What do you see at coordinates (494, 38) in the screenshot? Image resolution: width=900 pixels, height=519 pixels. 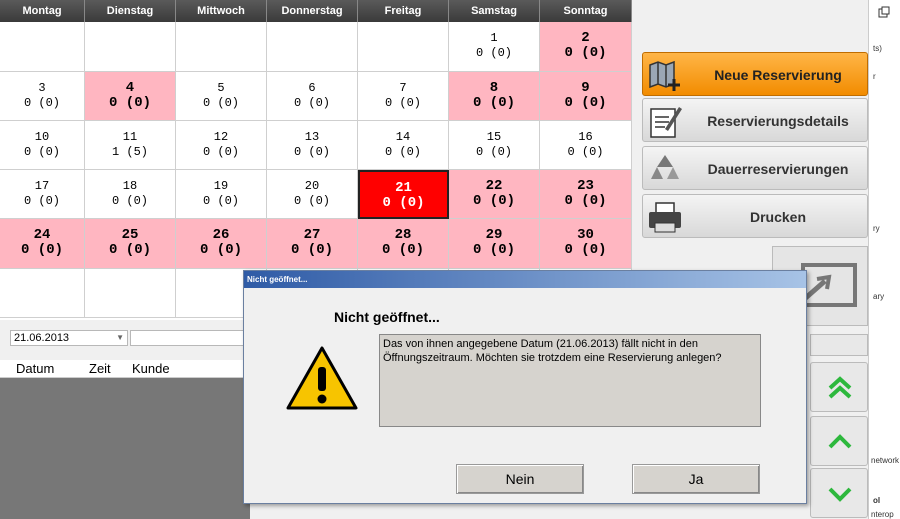 I see `day-number: 1` at bounding box center [494, 38].